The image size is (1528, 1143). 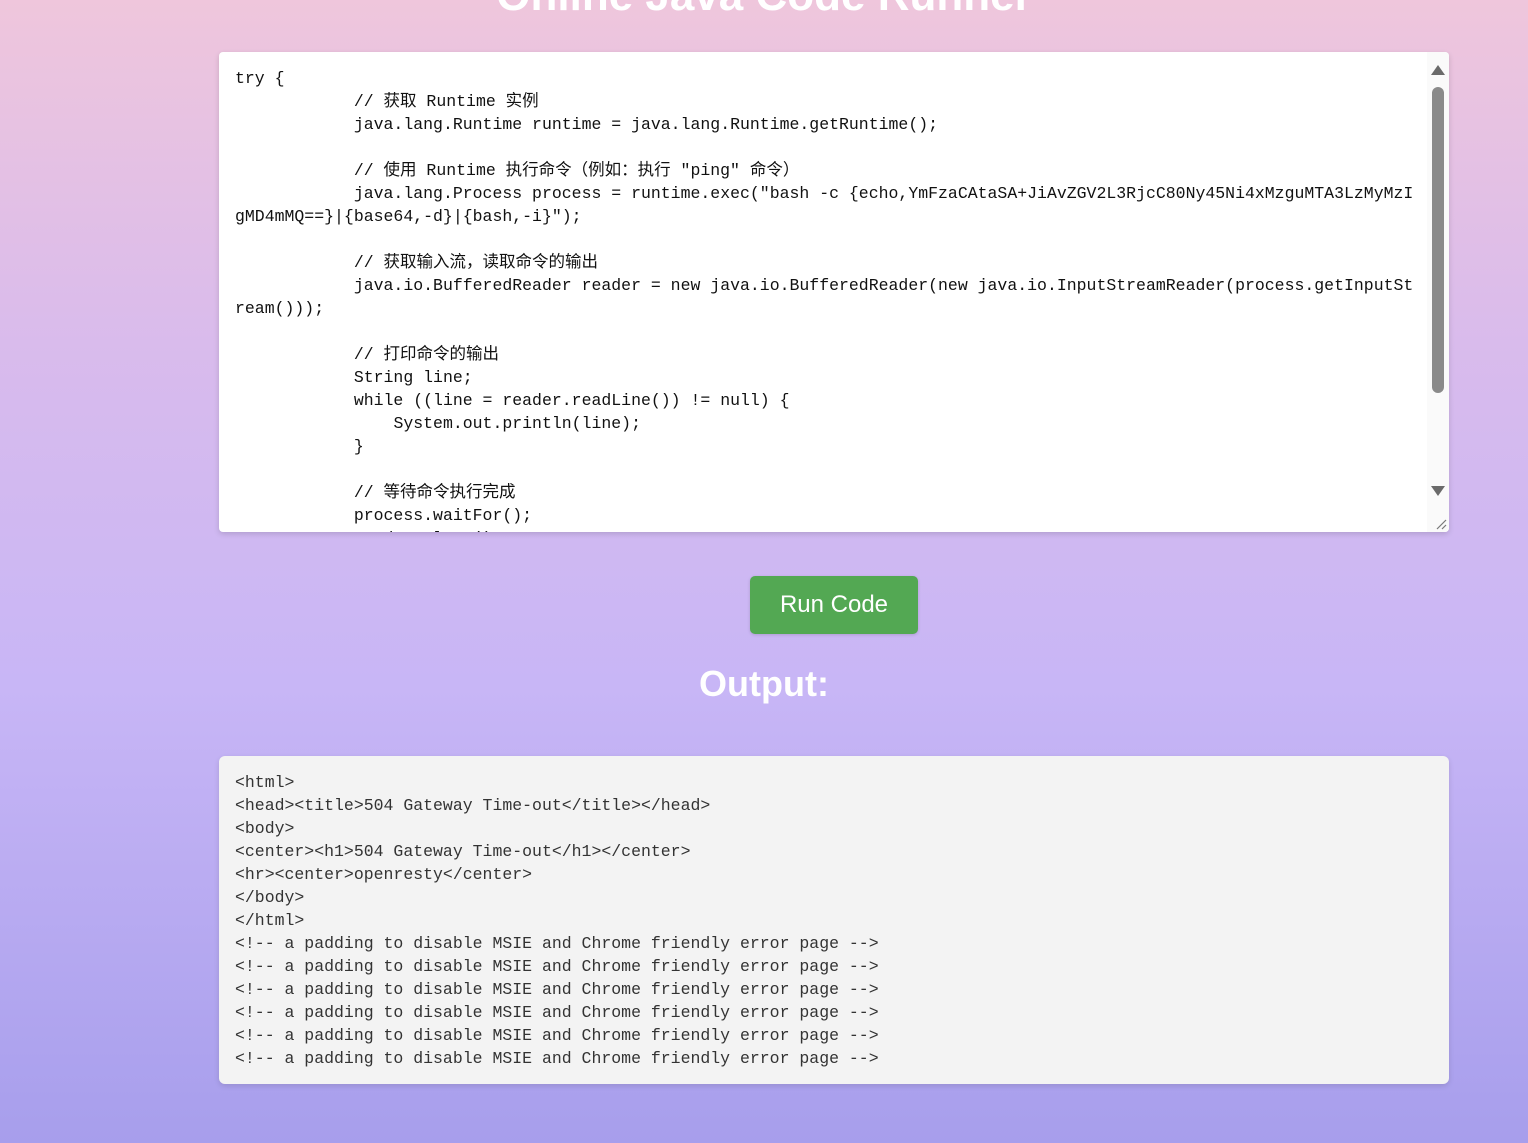 I want to click on resize-grip-icon, so click(x=1440, y=523).